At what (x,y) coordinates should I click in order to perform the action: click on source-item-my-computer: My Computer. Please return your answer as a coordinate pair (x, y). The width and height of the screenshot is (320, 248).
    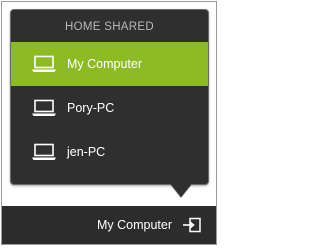
    Looking at the image, I should click on (109, 64).